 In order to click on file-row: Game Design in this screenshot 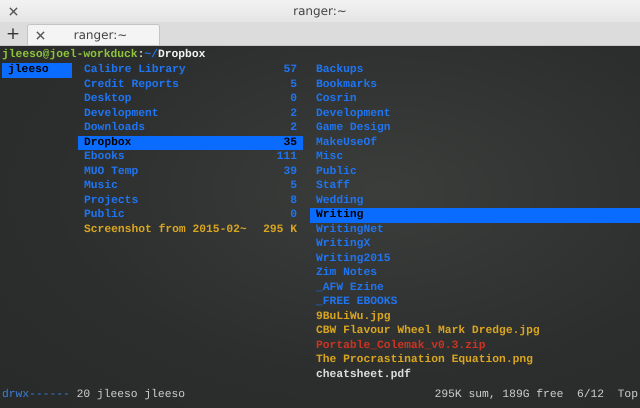, I will do `click(475, 128)`.